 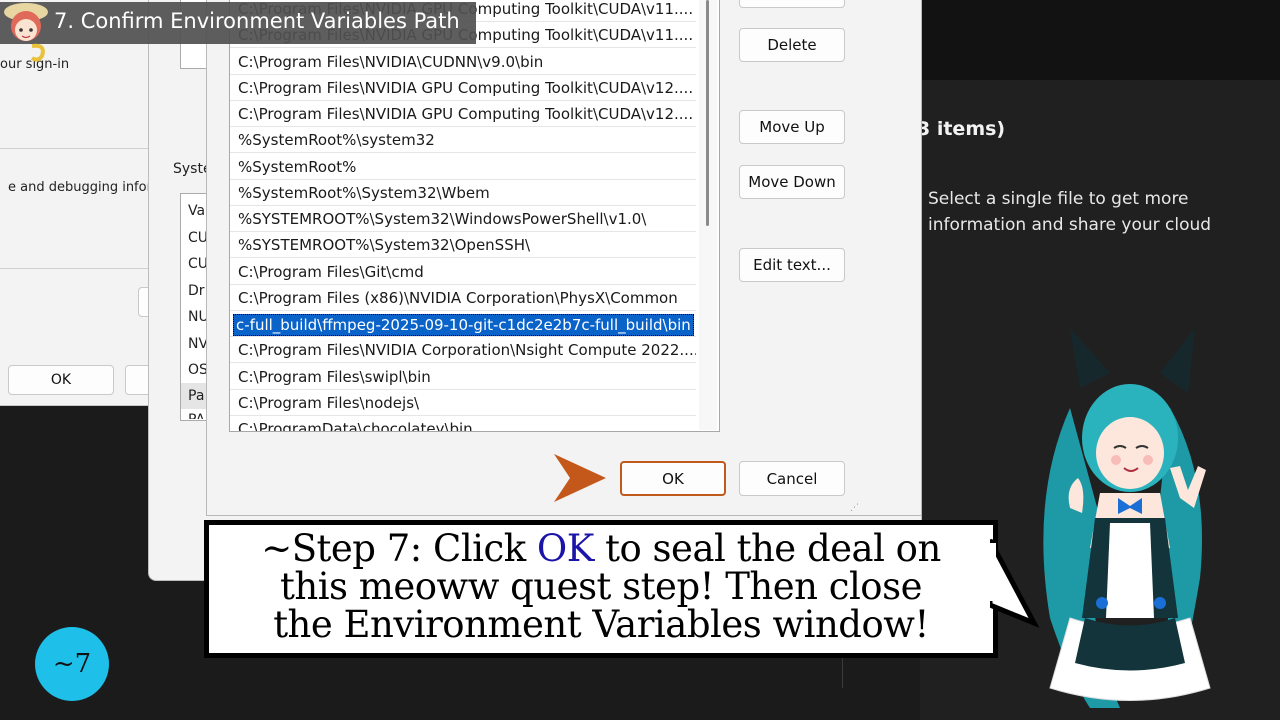 What do you see at coordinates (26, 32) in the screenshot?
I see `avatar-icon` at bounding box center [26, 32].